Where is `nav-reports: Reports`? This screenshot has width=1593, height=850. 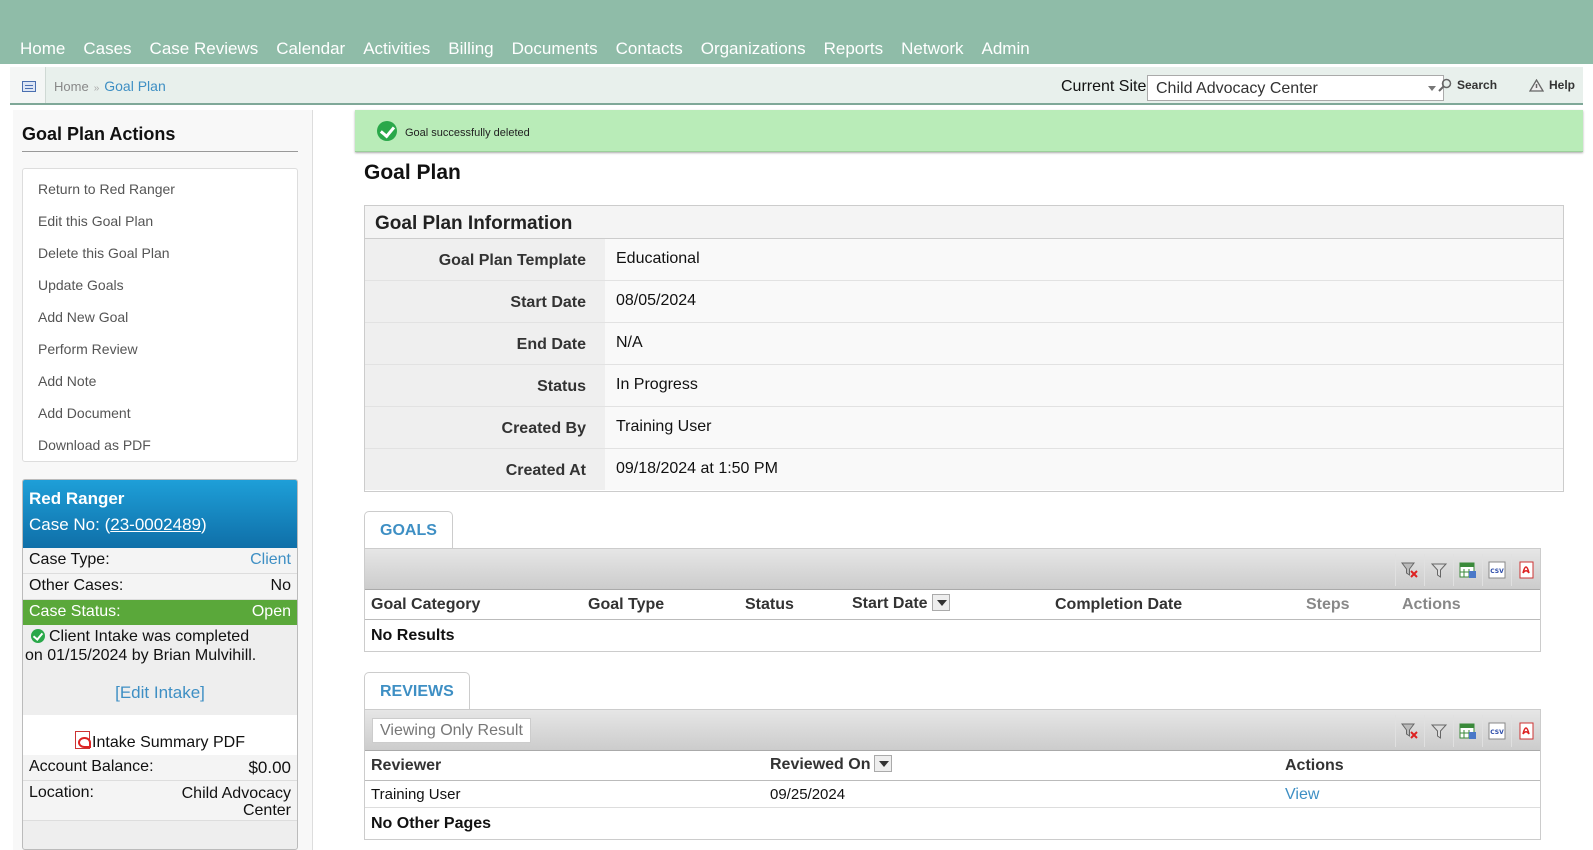 nav-reports: Reports is located at coordinates (854, 49).